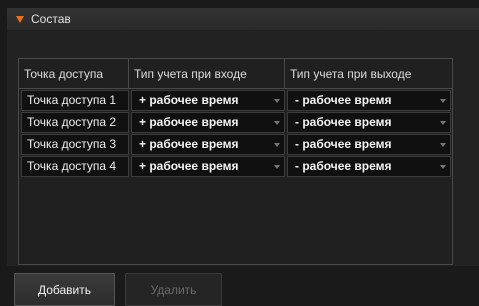  I want to click on access-point-name: Точка доступа 3, so click(75, 144).